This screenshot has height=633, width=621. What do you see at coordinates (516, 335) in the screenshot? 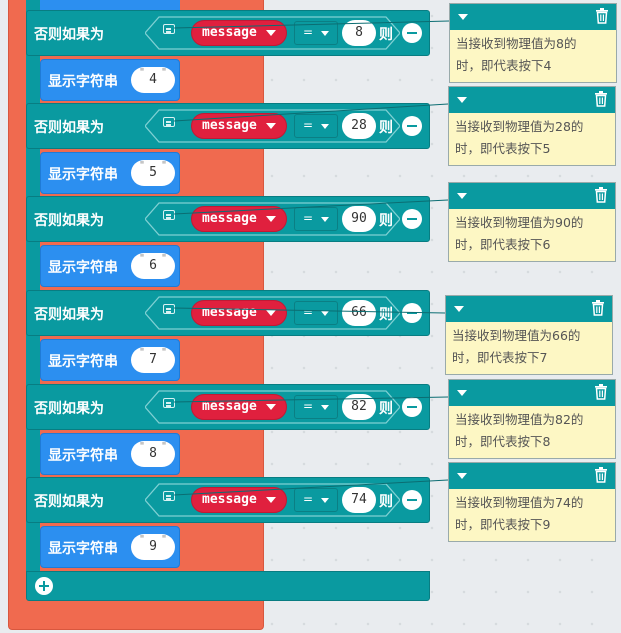
I see `comment-line-1: 当接收到物理值为66的` at bounding box center [516, 335].